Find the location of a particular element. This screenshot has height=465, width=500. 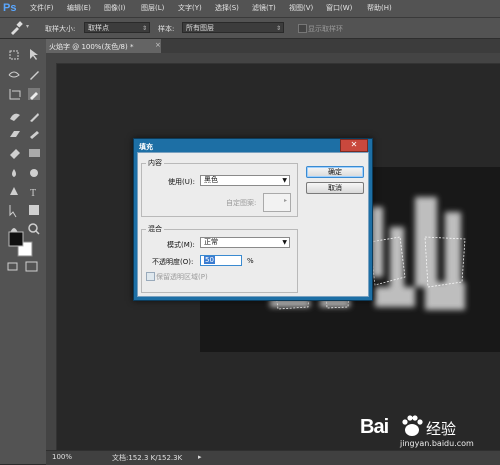

dodge-tool-icon is located at coordinates (34, 173).